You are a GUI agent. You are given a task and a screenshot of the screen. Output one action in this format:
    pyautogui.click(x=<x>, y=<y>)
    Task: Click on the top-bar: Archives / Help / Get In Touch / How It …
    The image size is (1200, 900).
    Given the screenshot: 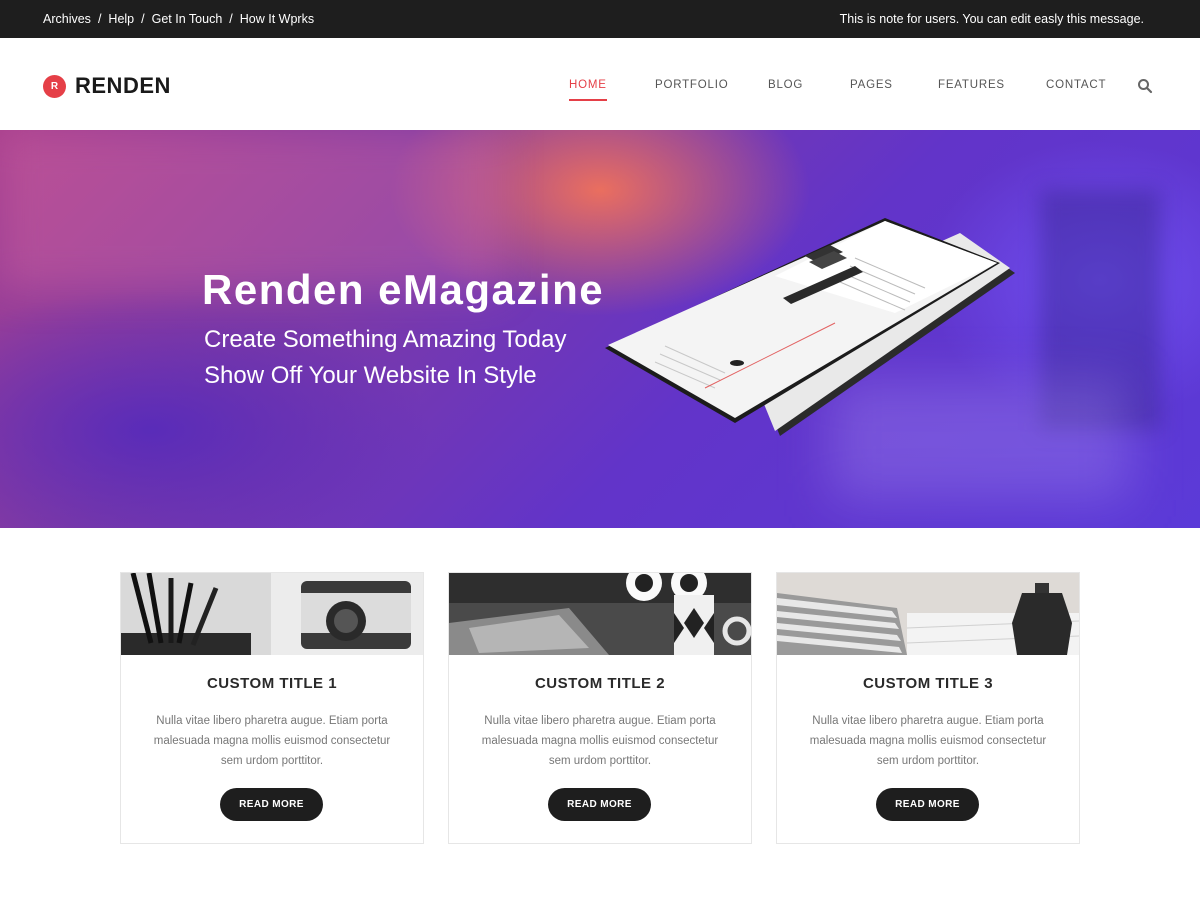 What is the action you would take?
    pyautogui.click(x=600, y=19)
    